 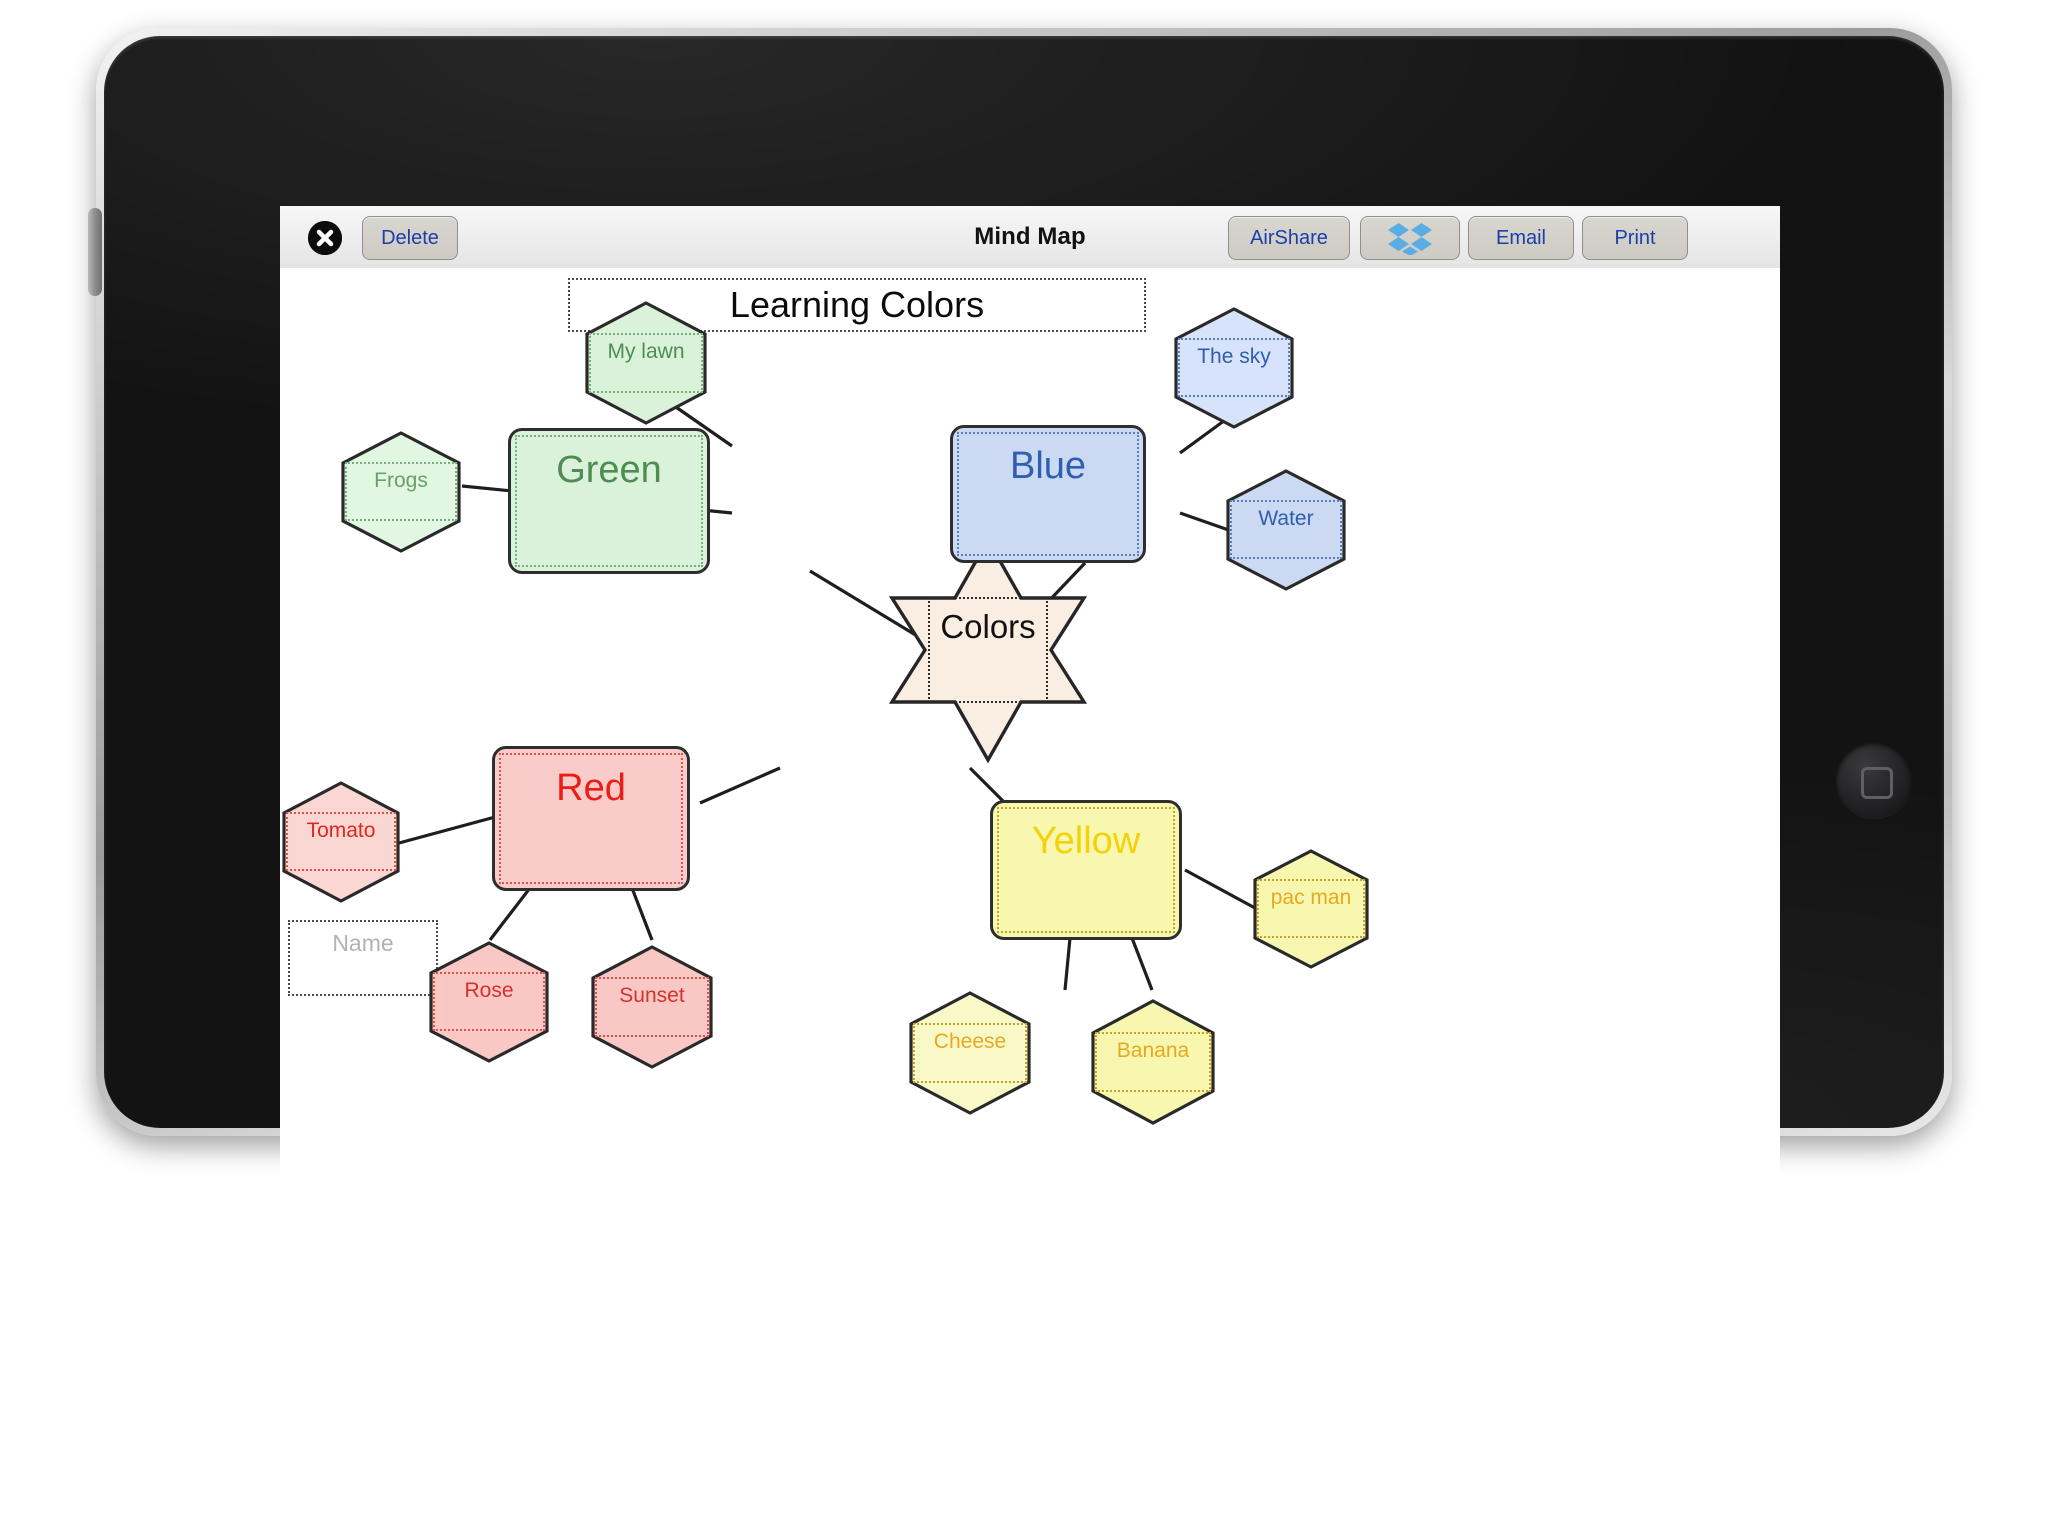 I want to click on node-green-text-box, so click(x=609, y=501).